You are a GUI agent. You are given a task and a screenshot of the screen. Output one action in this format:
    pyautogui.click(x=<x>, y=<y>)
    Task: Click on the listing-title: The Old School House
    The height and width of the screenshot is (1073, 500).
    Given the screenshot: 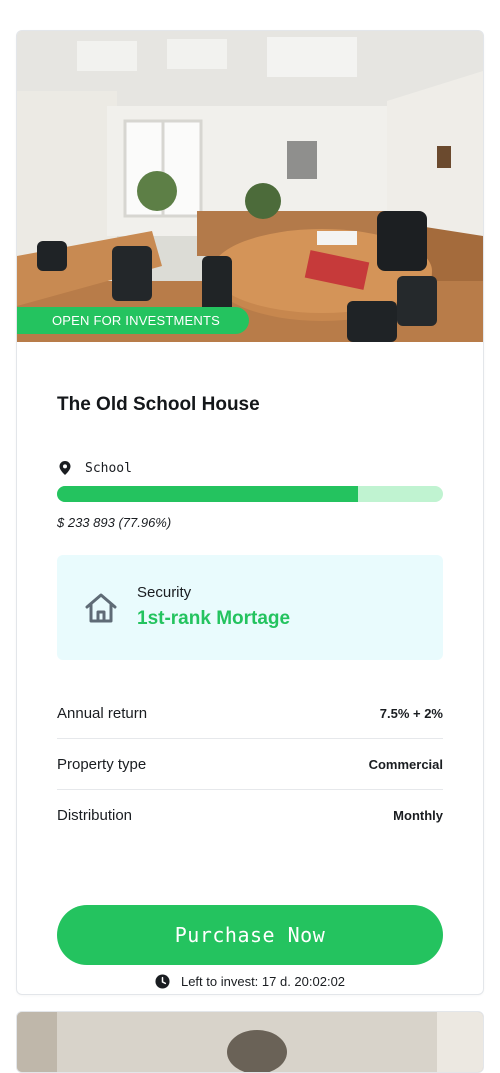 What is the action you would take?
    pyautogui.click(x=158, y=404)
    